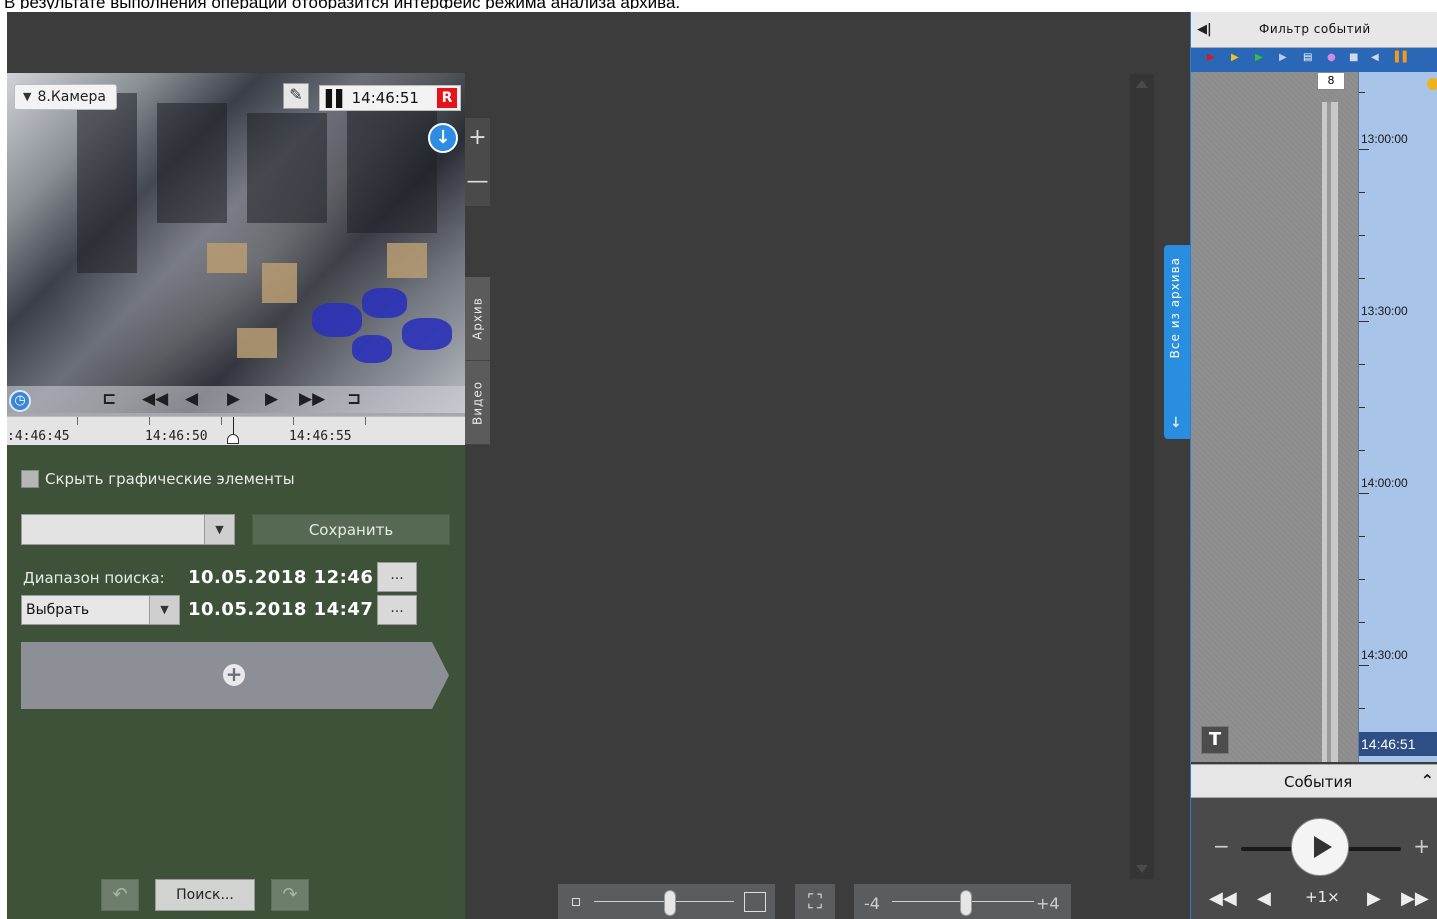 This screenshot has width=1437, height=919. Describe the element at coordinates (109, 401) in the screenshot. I see `mark-start-icon: ⊏` at that location.